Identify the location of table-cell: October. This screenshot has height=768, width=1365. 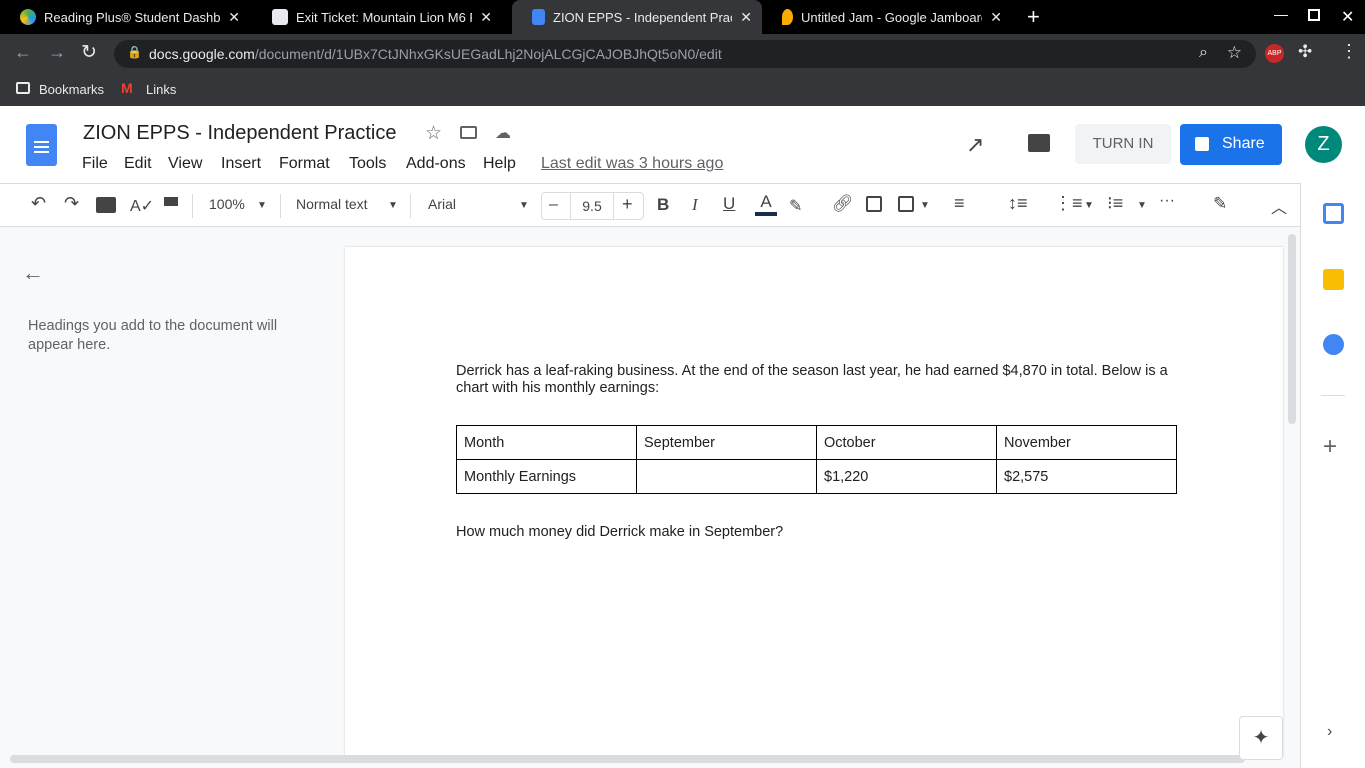
(906, 442).